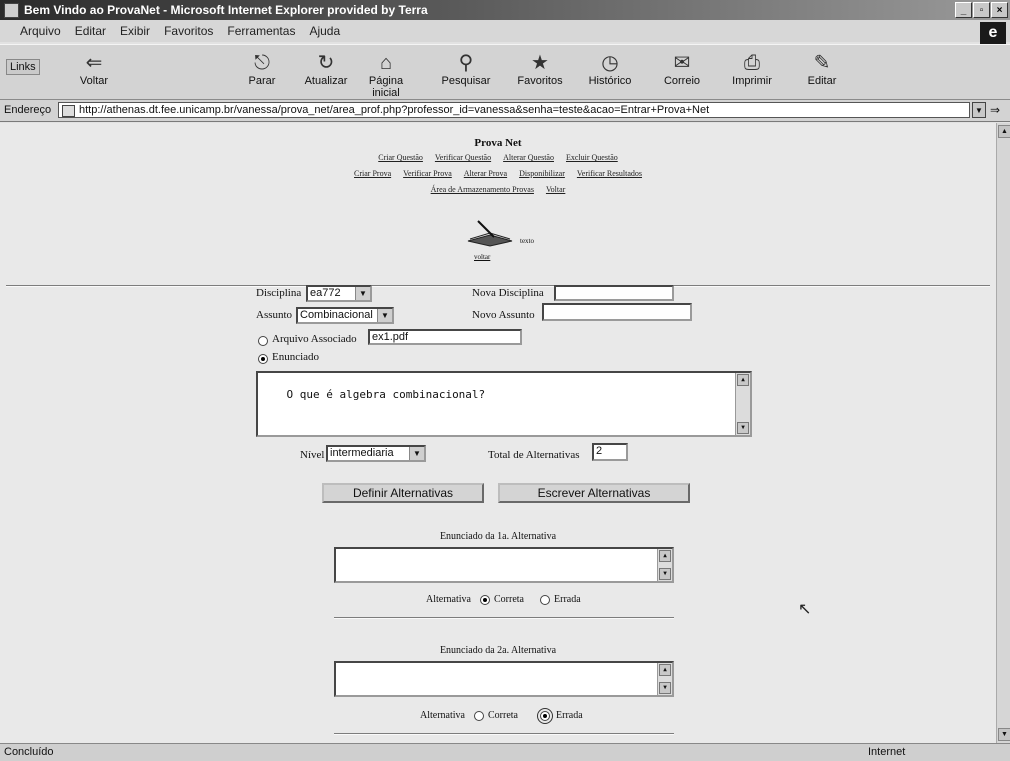 The width and height of the screenshot is (1010, 761). Describe the element at coordinates (135, 31) in the screenshot. I see `menu-exibir: Exibir` at that location.